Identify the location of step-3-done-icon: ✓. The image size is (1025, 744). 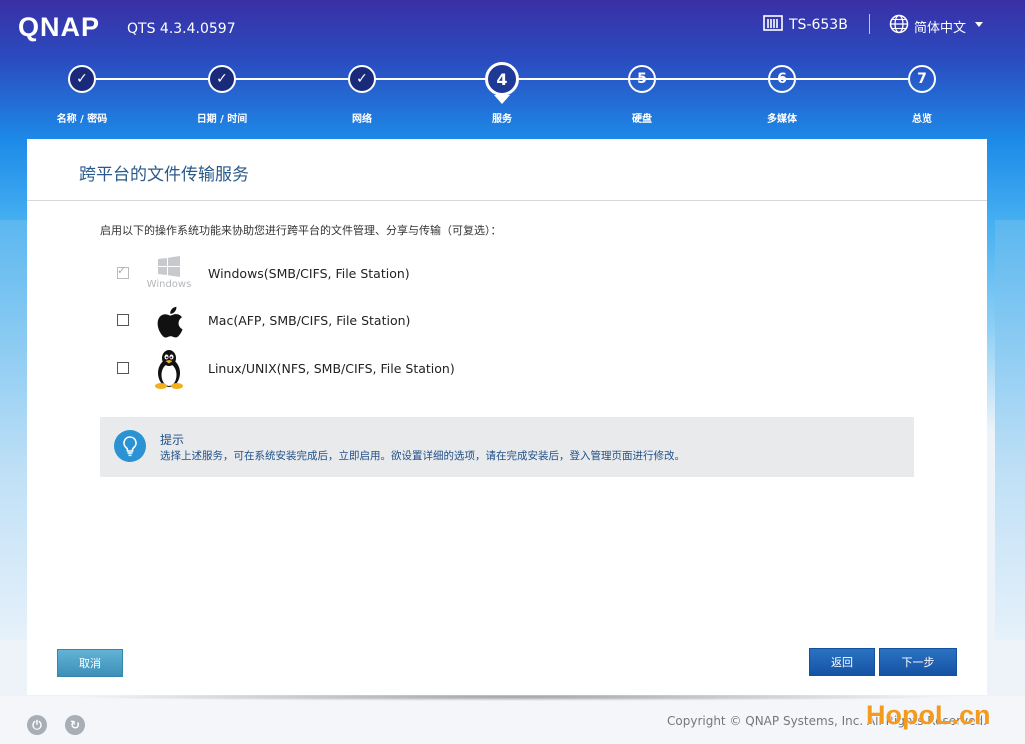
(362, 79).